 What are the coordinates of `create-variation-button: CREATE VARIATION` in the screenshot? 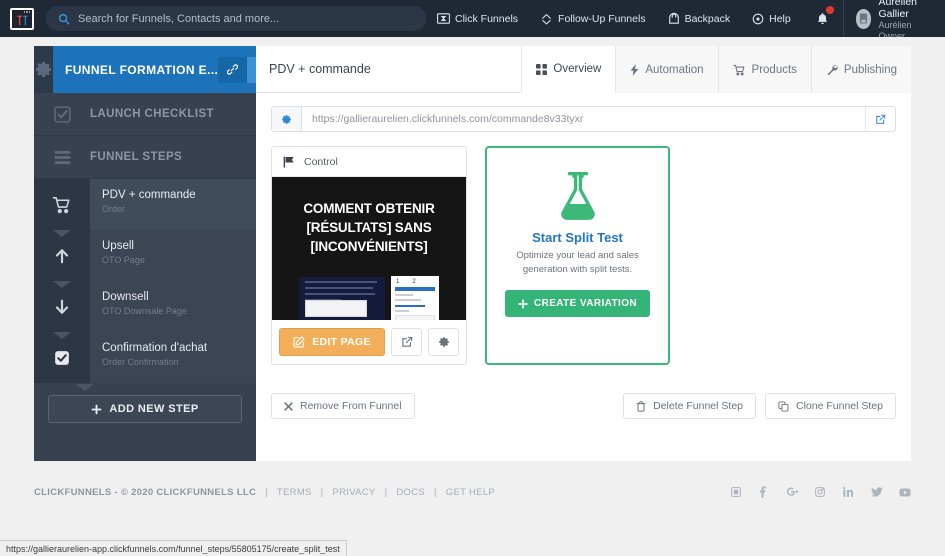 It's located at (577, 303).